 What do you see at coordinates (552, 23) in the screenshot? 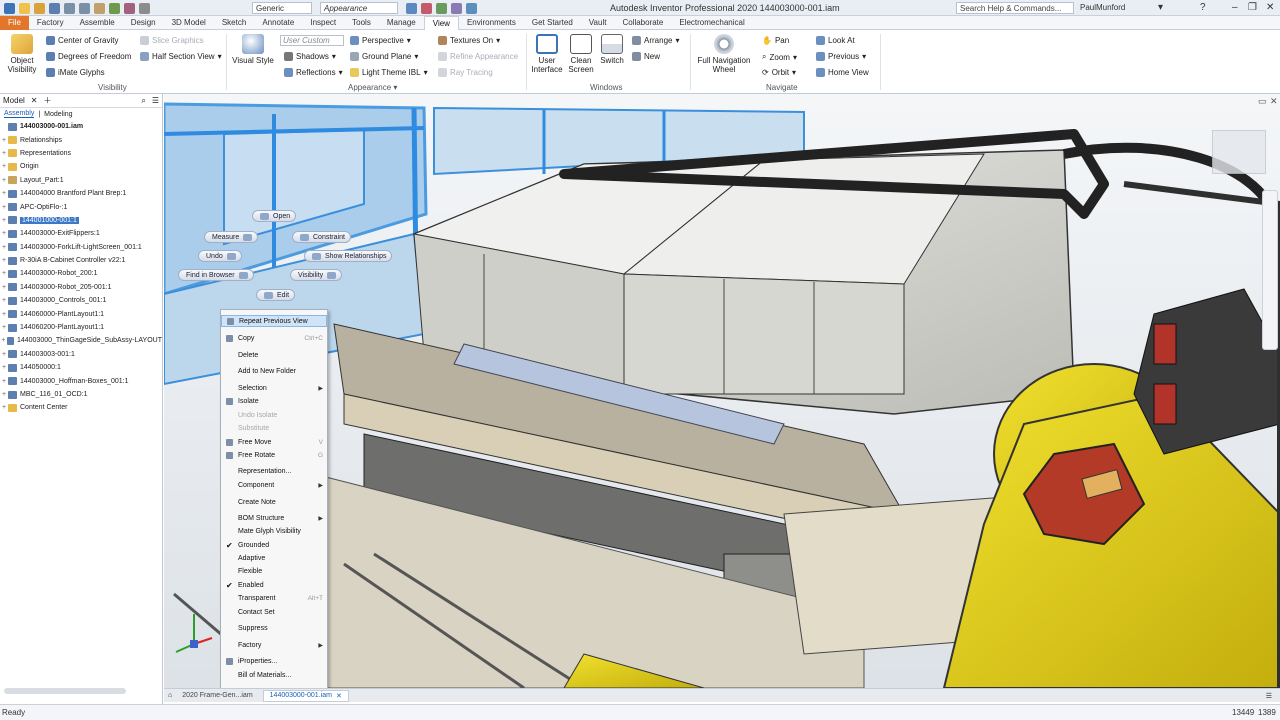
I see `tab-get-started: Get Started` at bounding box center [552, 23].